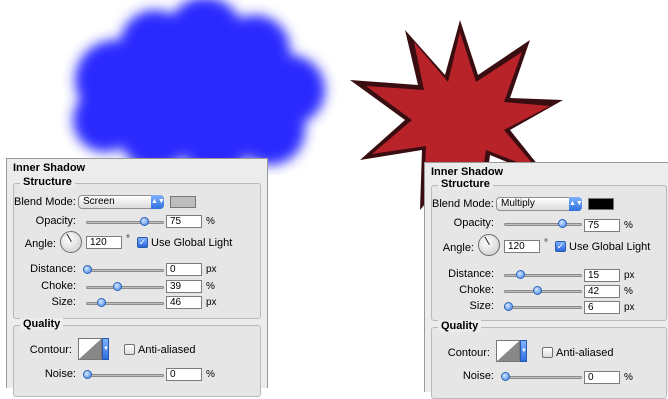 This screenshot has width=668, height=399. What do you see at coordinates (184, 269) in the screenshot?
I see `distance-field: 0` at bounding box center [184, 269].